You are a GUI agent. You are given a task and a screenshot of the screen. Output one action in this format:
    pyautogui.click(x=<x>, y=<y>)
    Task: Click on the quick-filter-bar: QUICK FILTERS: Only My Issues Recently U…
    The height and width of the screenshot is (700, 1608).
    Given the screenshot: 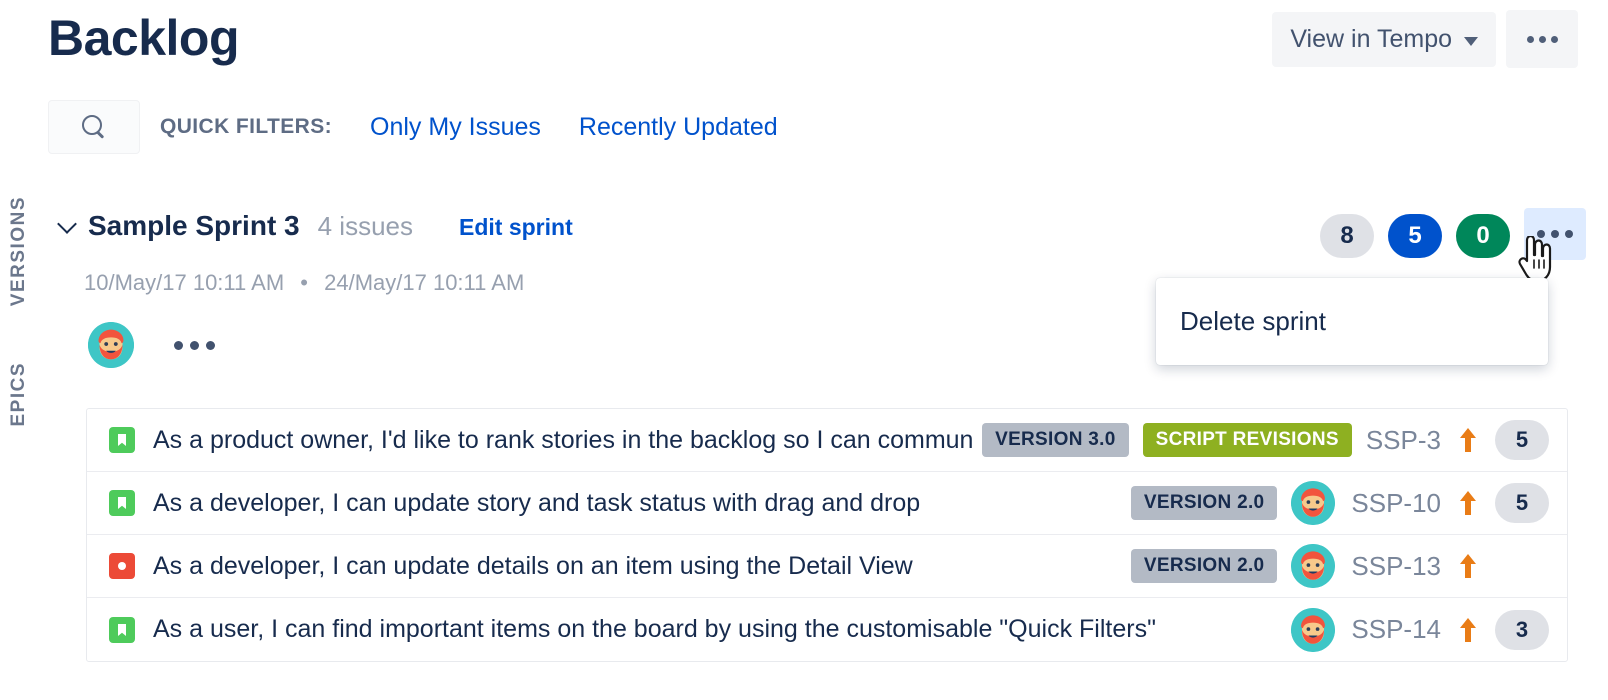 What is the action you would take?
    pyautogui.click(x=413, y=127)
    